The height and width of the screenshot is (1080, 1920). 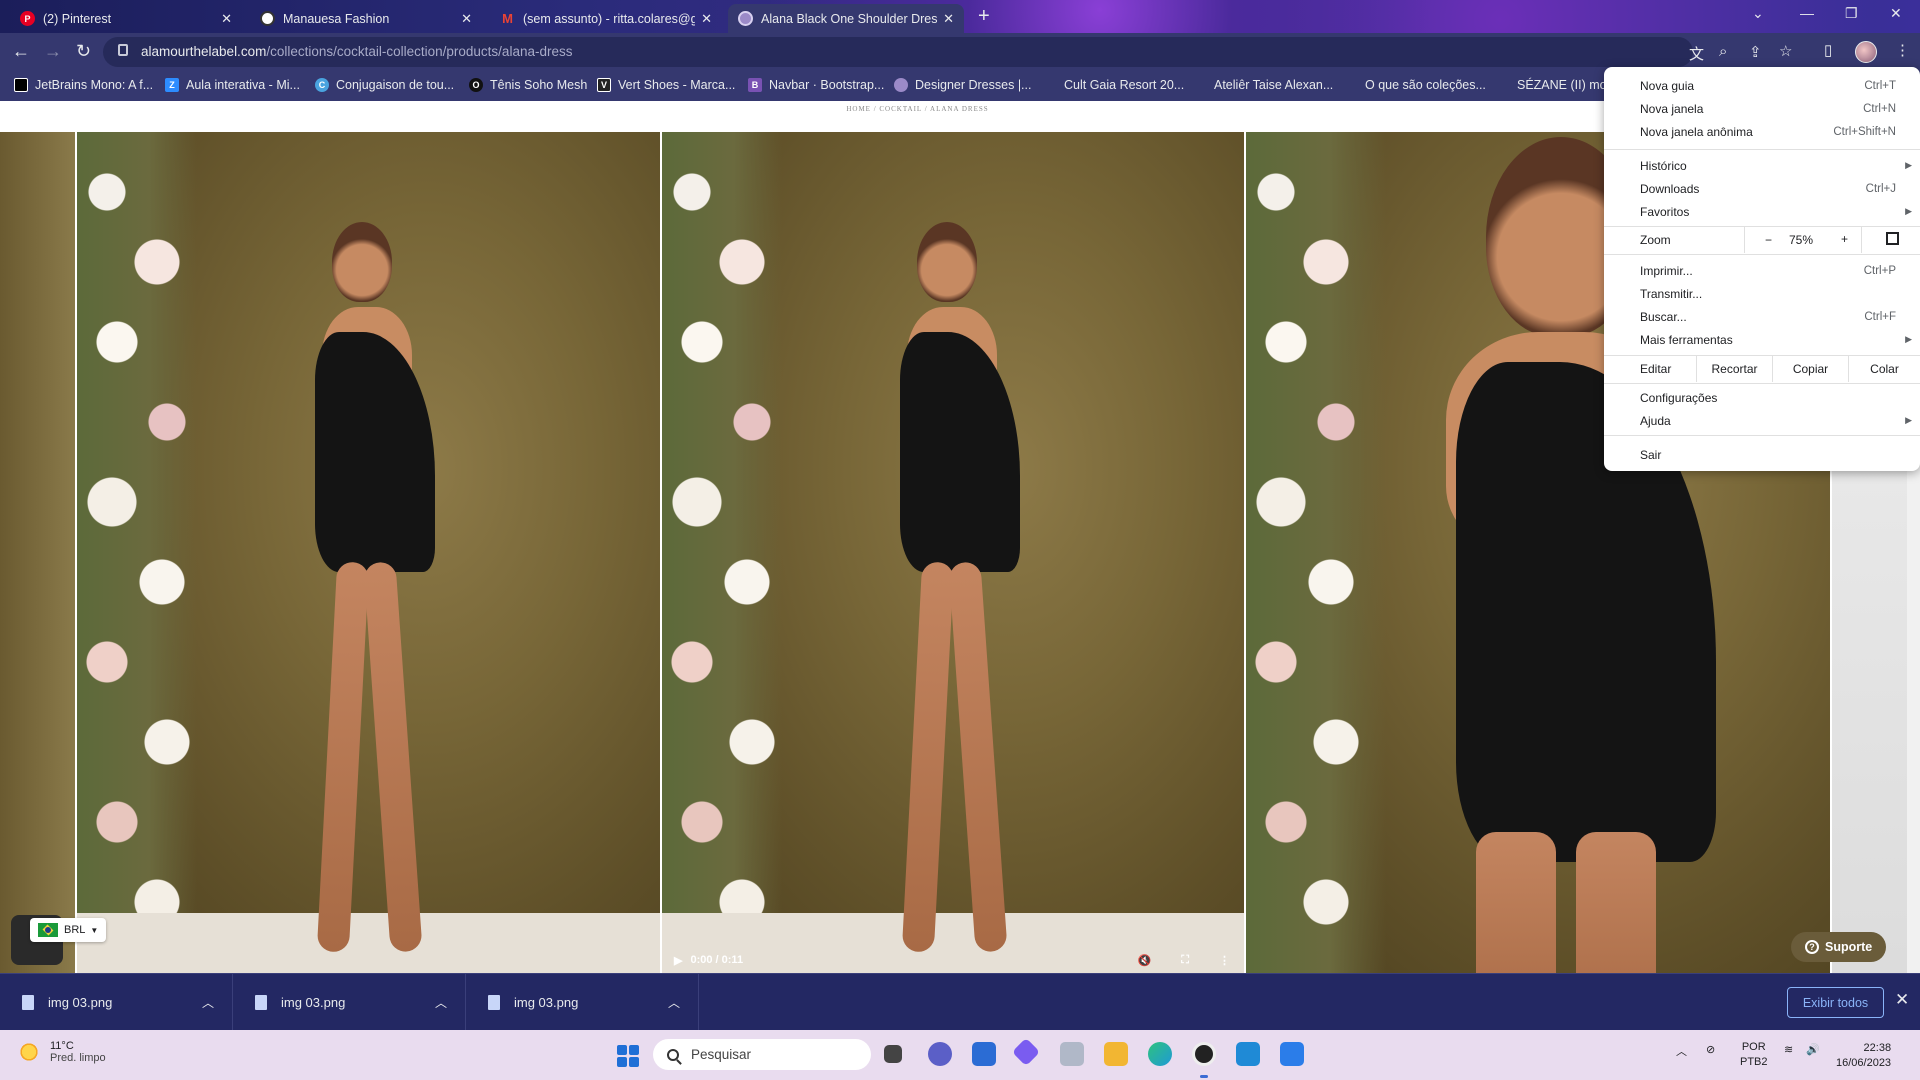 What do you see at coordinates (1762, 131) in the screenshot?
I see `menu-item-incognito: Nova janela anônima Ctrl+Shift+N` at bounding box center [1762, 131].